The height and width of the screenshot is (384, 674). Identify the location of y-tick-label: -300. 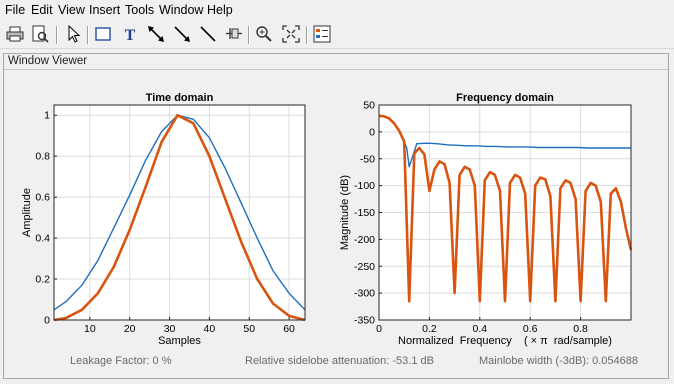
(364, 294).